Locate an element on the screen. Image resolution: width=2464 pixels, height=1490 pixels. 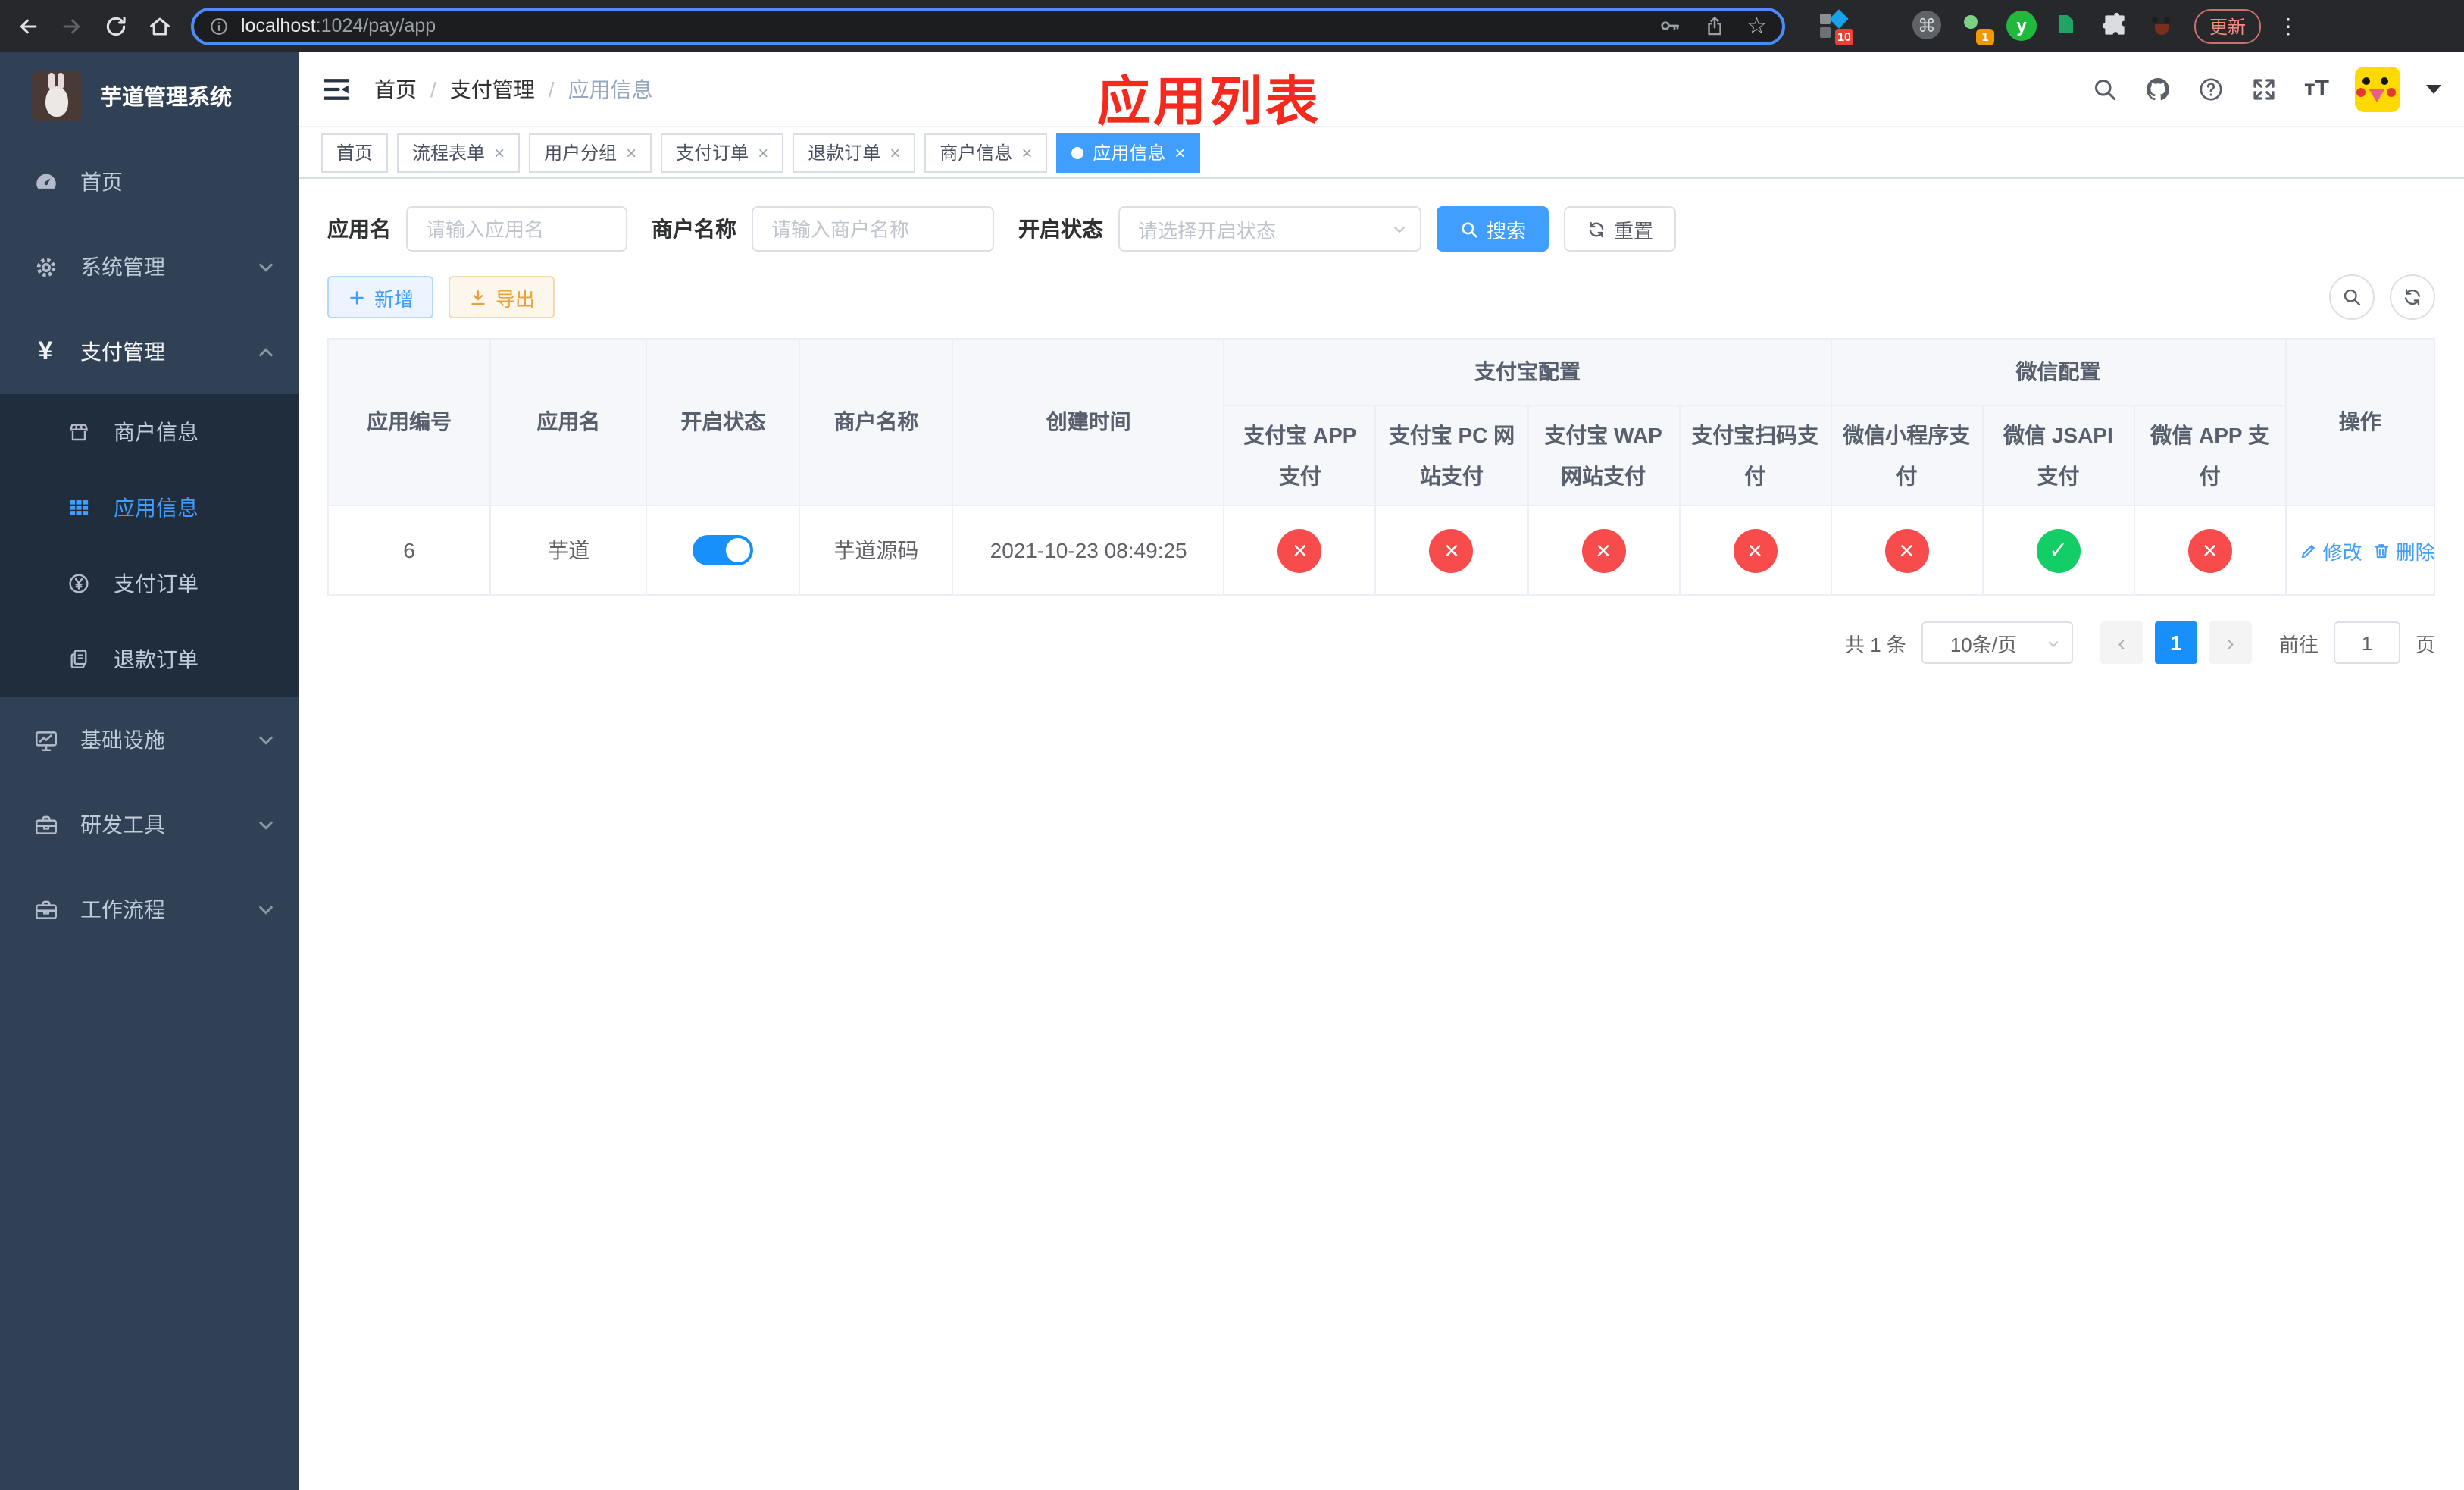
sidebar-item-infrastructure: 基础设施 is located at coordinates (149, 739).